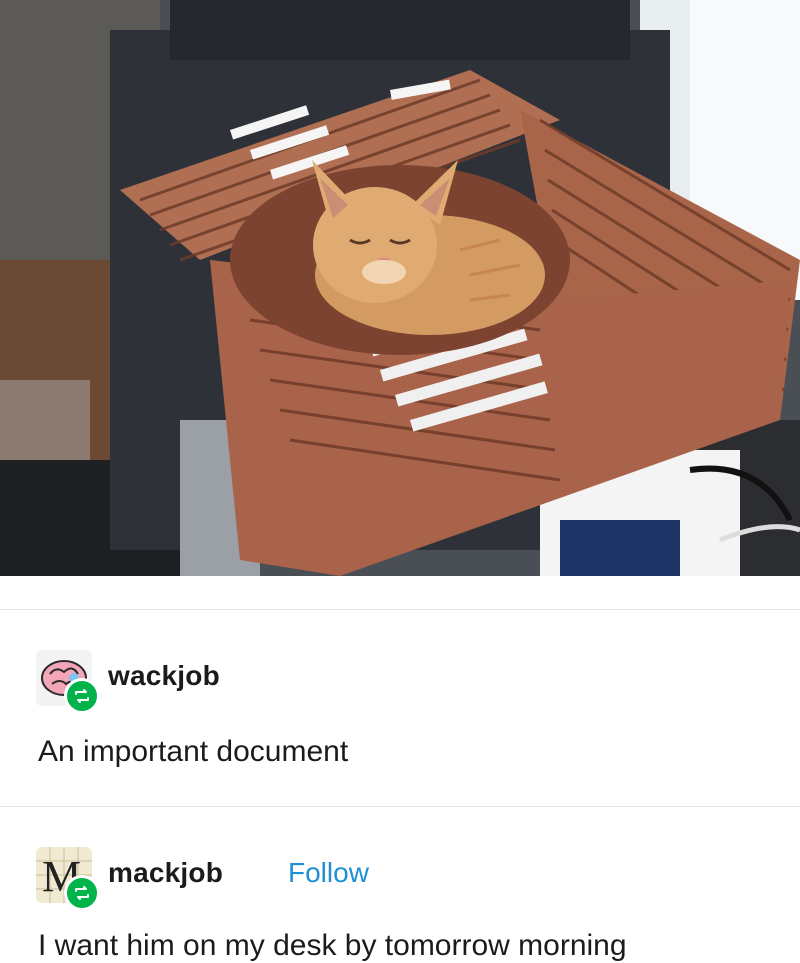 Image resolution: width=800 pixels, height=963 pixels. Describe the element at coordinates (165, 873) in the screenshot. I see `username: mackjob` at that location.